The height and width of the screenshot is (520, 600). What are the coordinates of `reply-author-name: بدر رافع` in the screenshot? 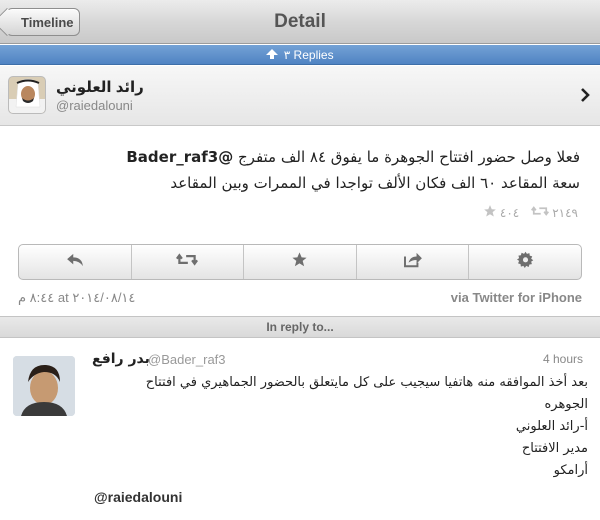 It's located at (121, 359).